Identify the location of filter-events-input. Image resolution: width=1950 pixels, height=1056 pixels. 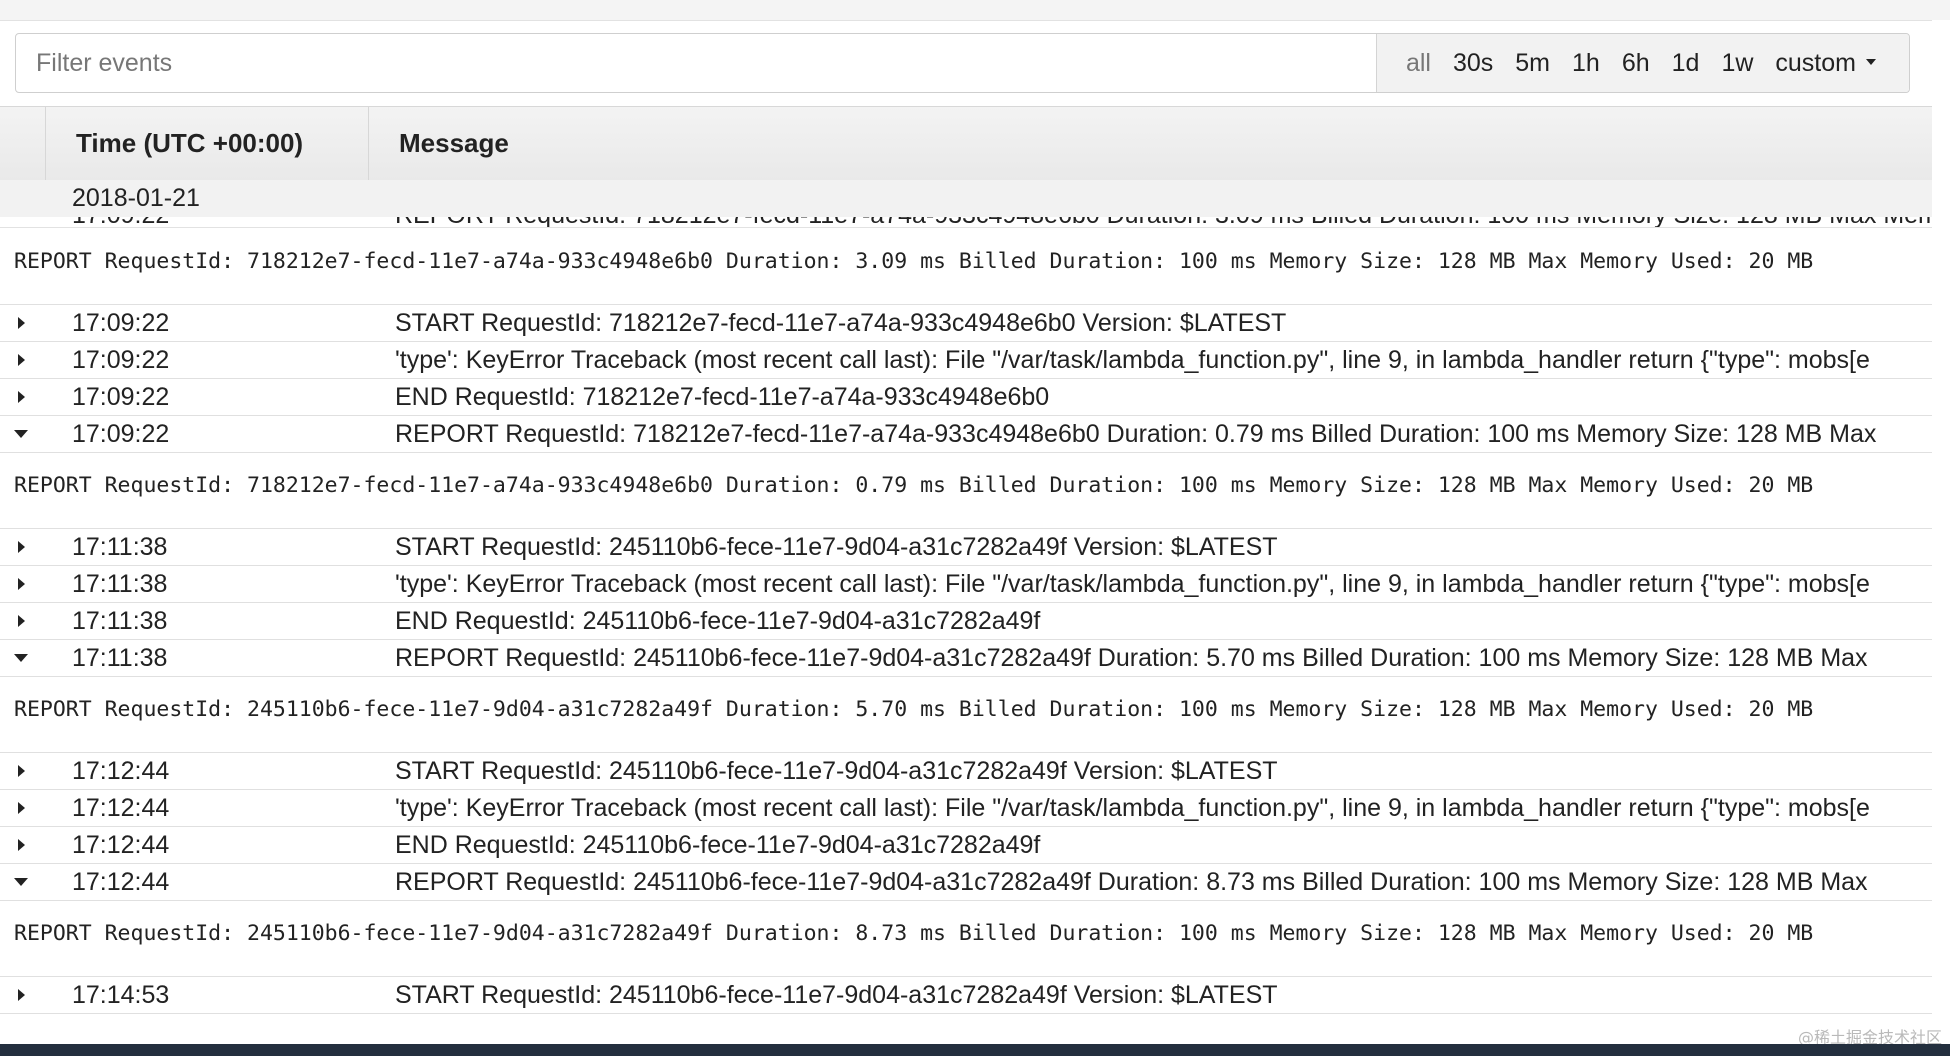
(696, 63).